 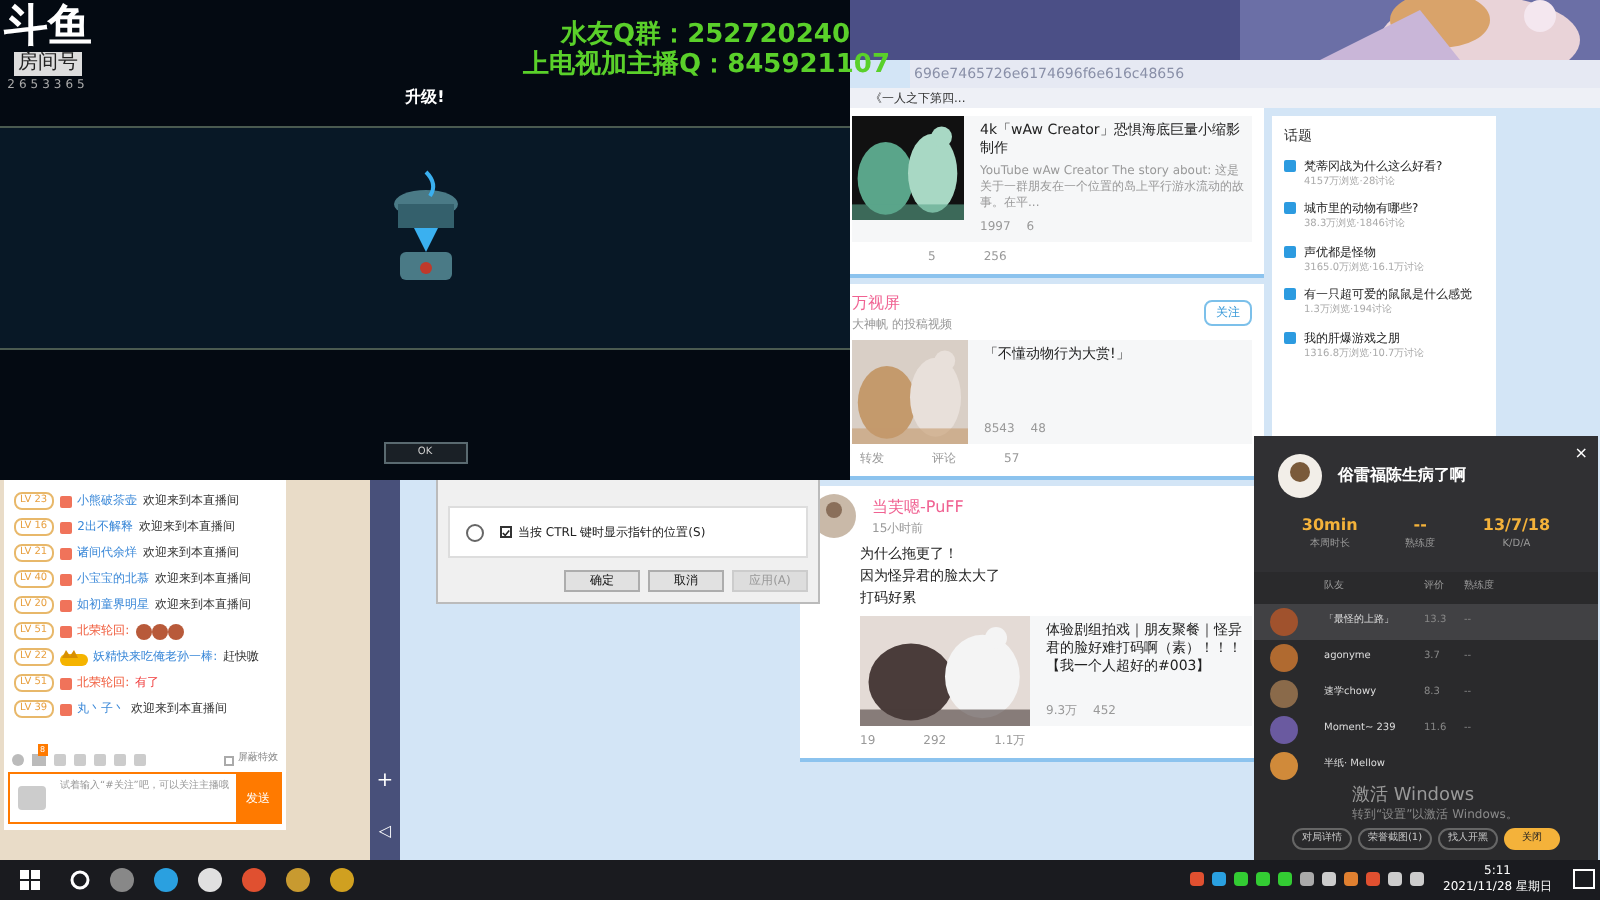 I want to click on plus-icon: +, so click(x=385, y=781).